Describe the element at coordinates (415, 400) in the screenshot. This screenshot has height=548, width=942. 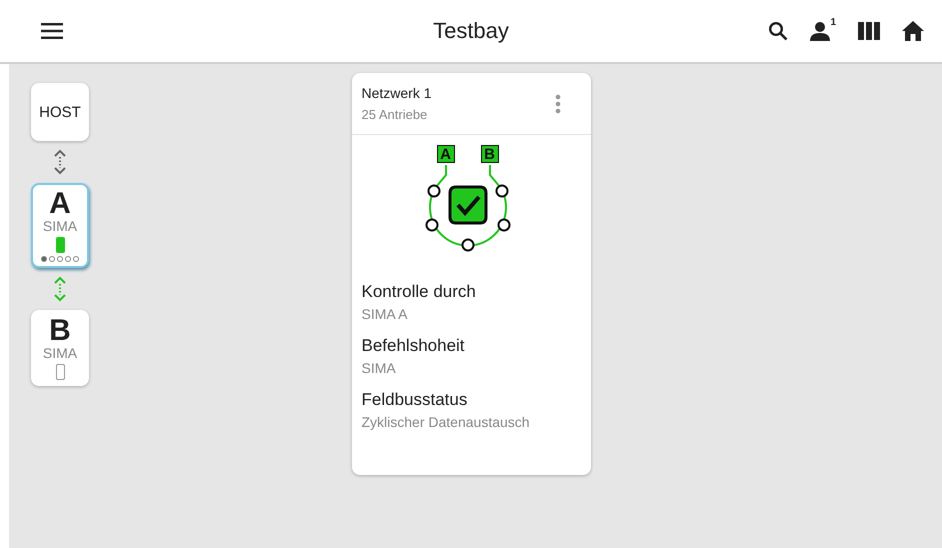
I see `field-label: Feldbusstatus` at that location.